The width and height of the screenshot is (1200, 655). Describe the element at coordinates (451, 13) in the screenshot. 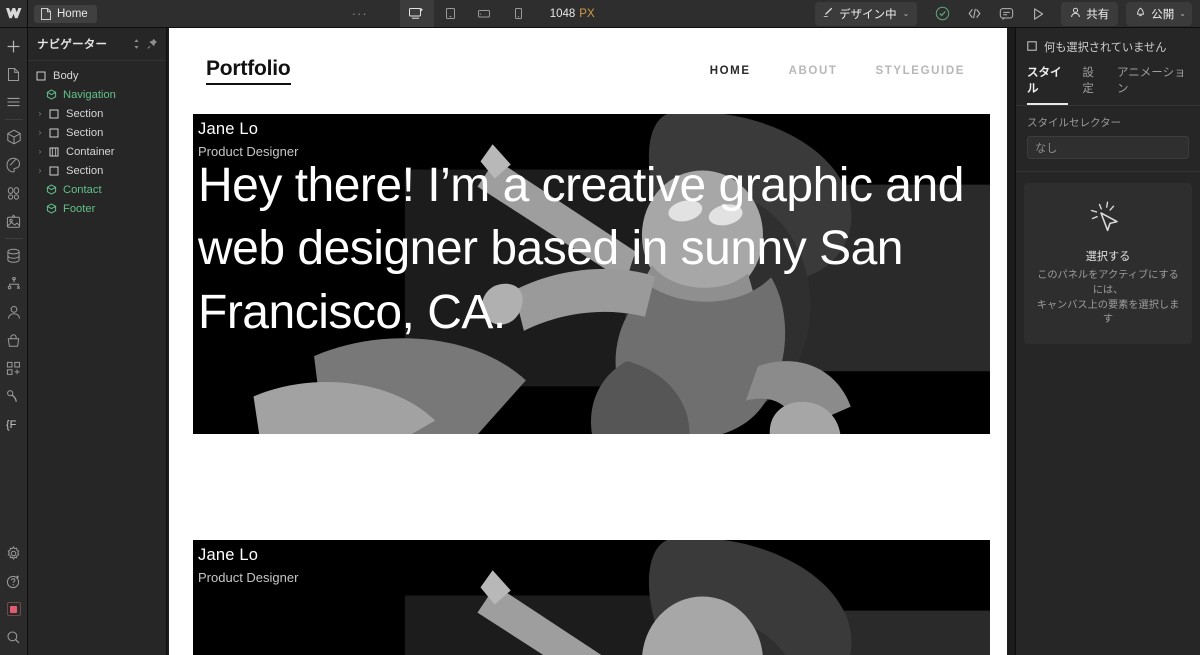

I see `breakpoint-tablet` at that location.